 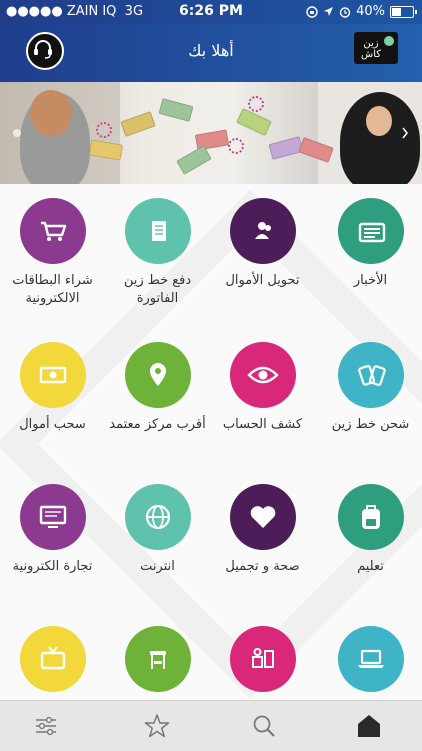 What do you see at coordinates (389, 41) in the screenshot?
I see `zaincash-logo-mark` at bounding box center [389, 41].